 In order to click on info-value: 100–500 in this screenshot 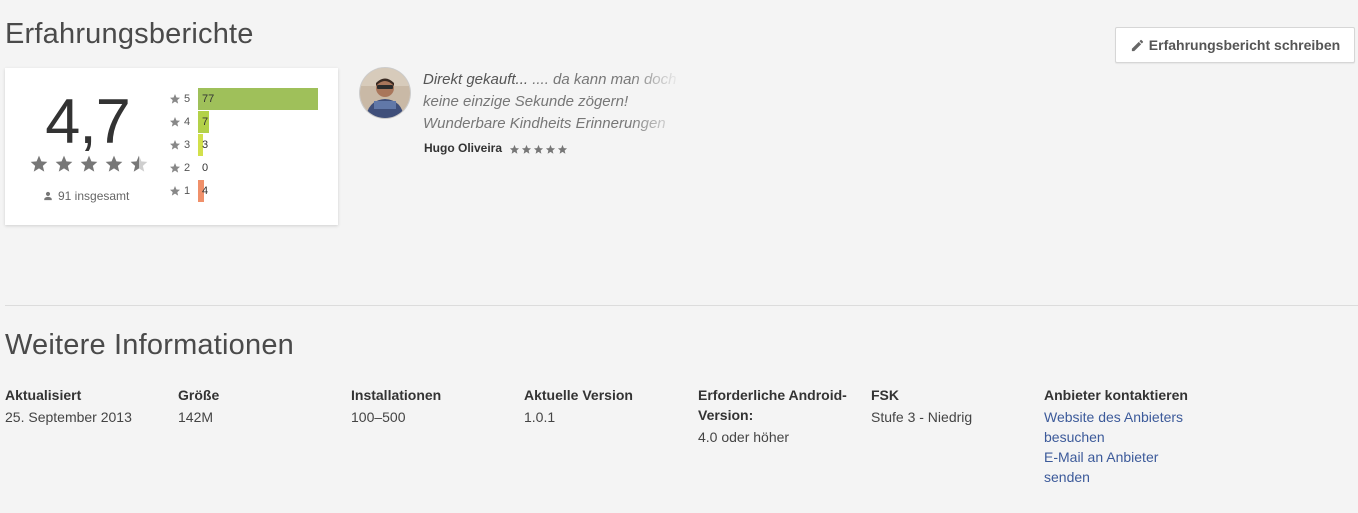, I will do `click(378, 417)`.